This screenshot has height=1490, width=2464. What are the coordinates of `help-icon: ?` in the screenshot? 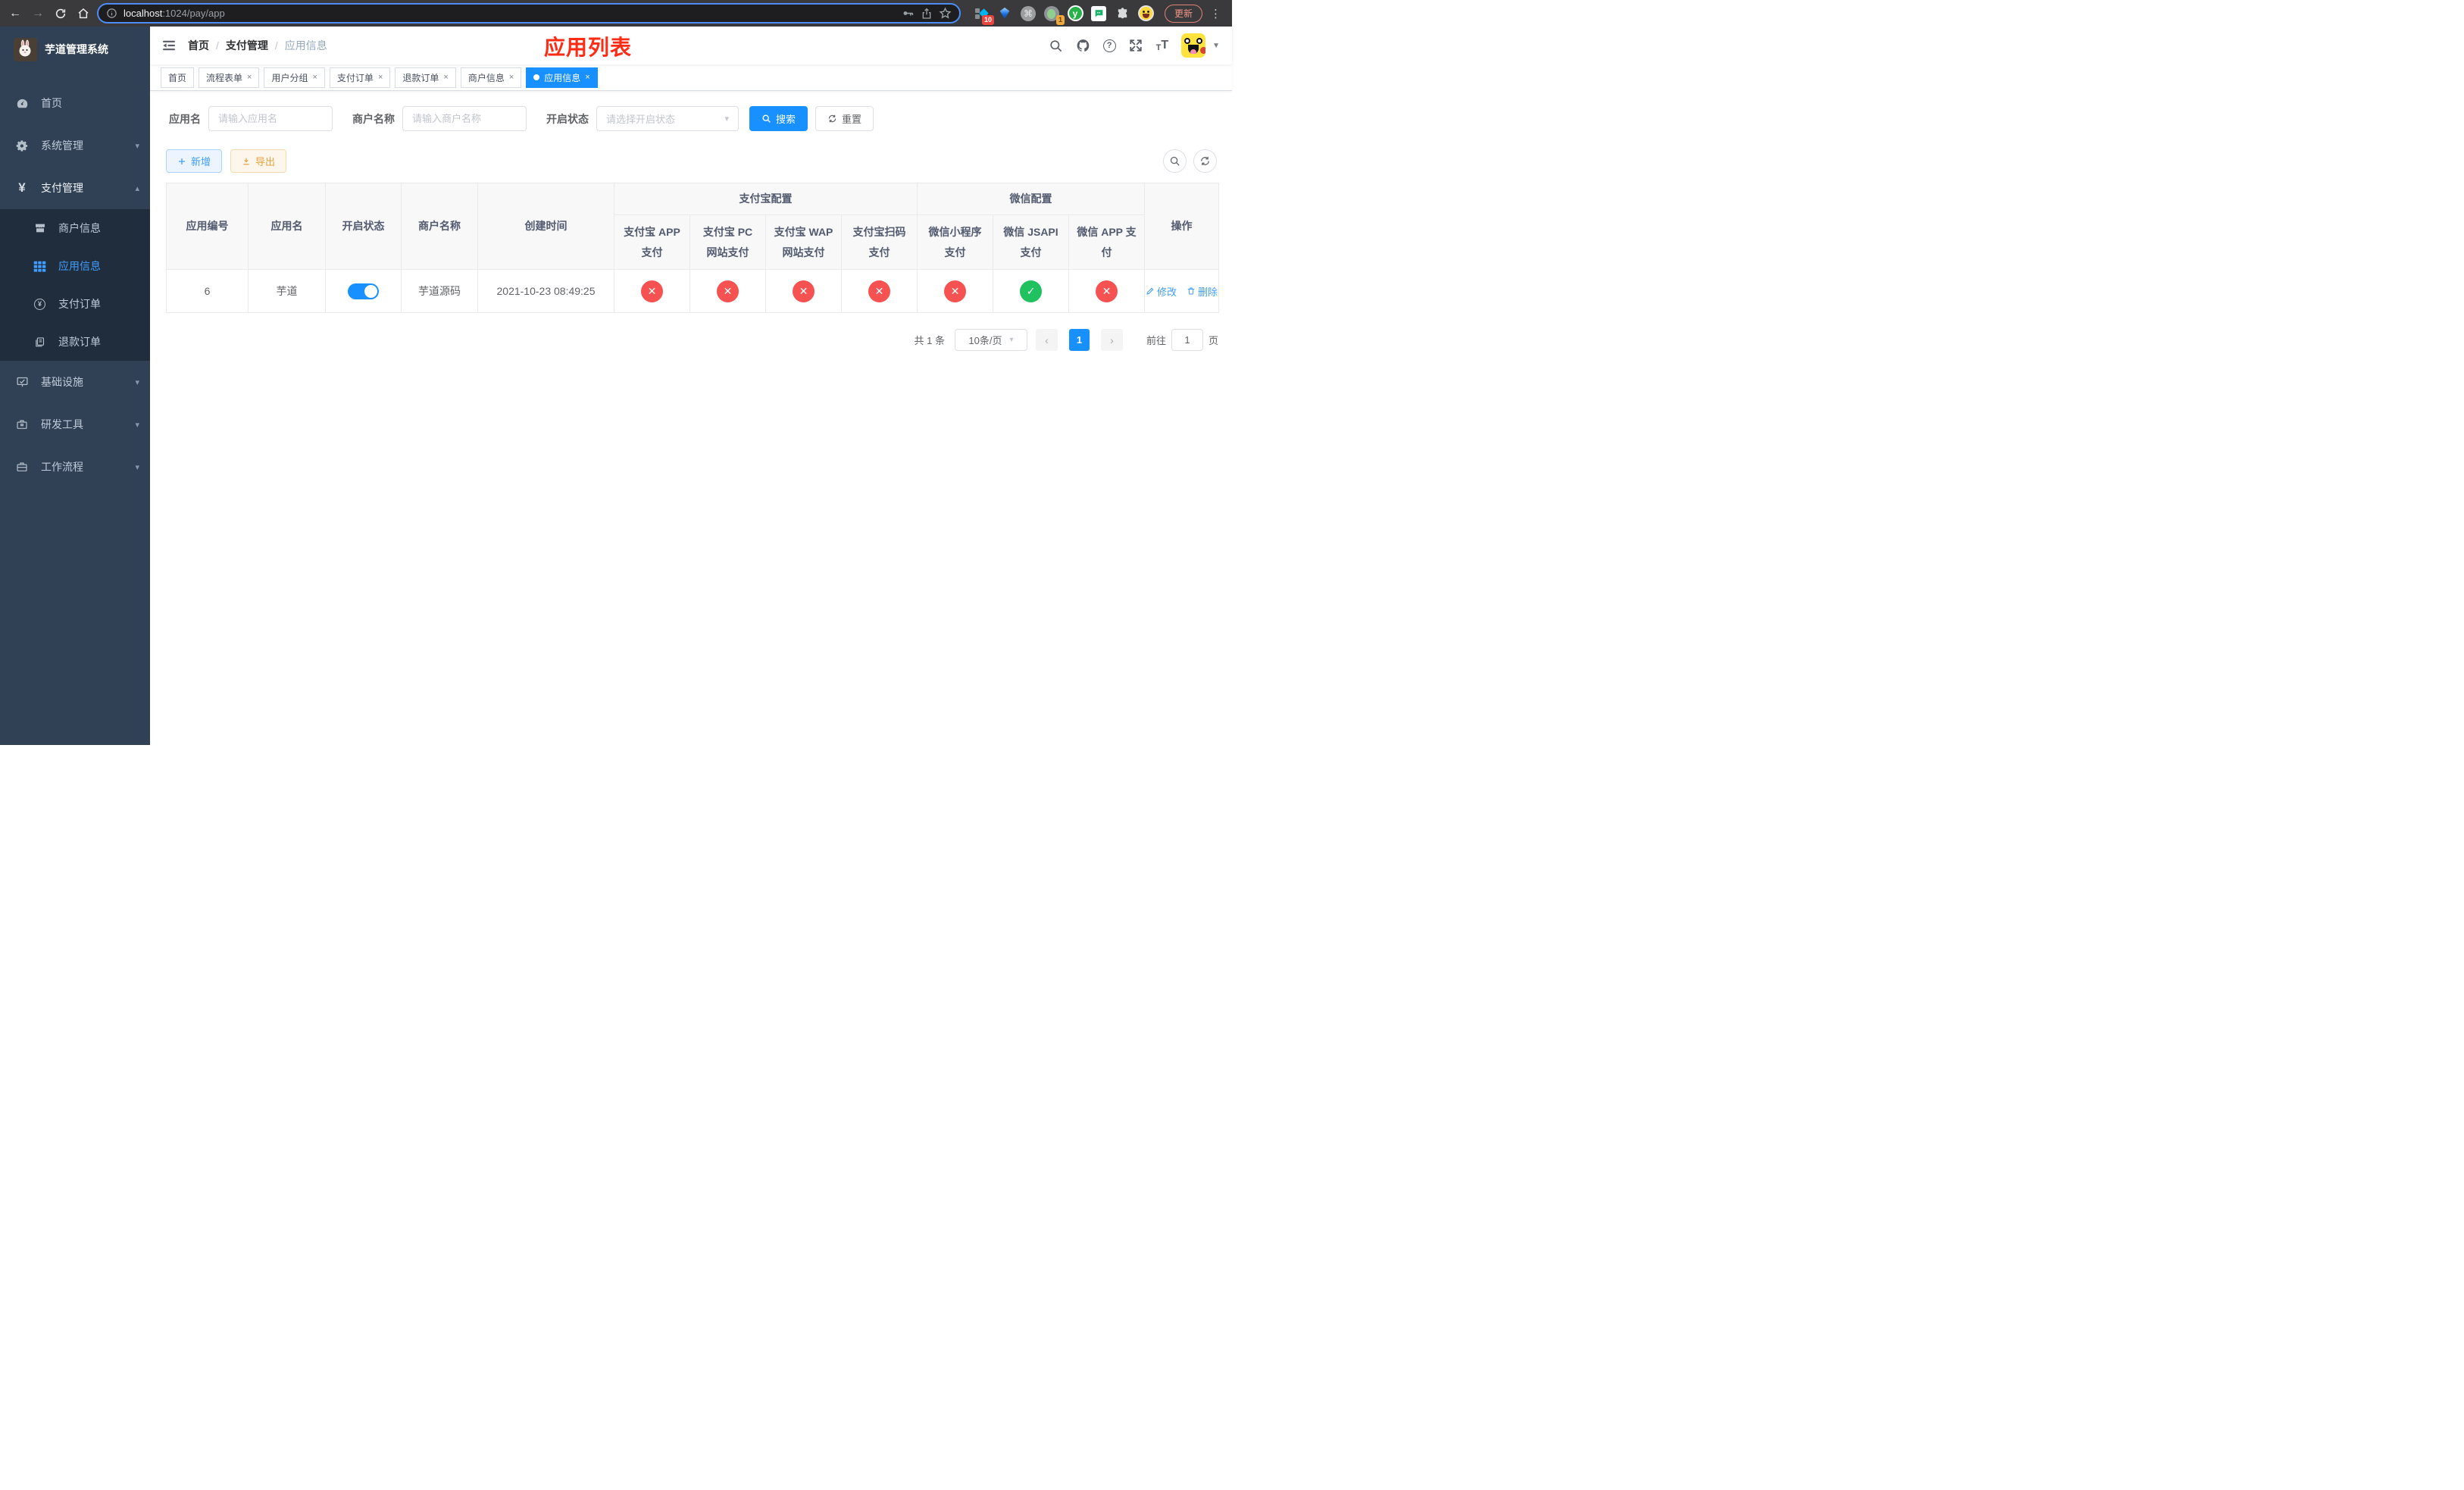 It's located at (1109, 45).